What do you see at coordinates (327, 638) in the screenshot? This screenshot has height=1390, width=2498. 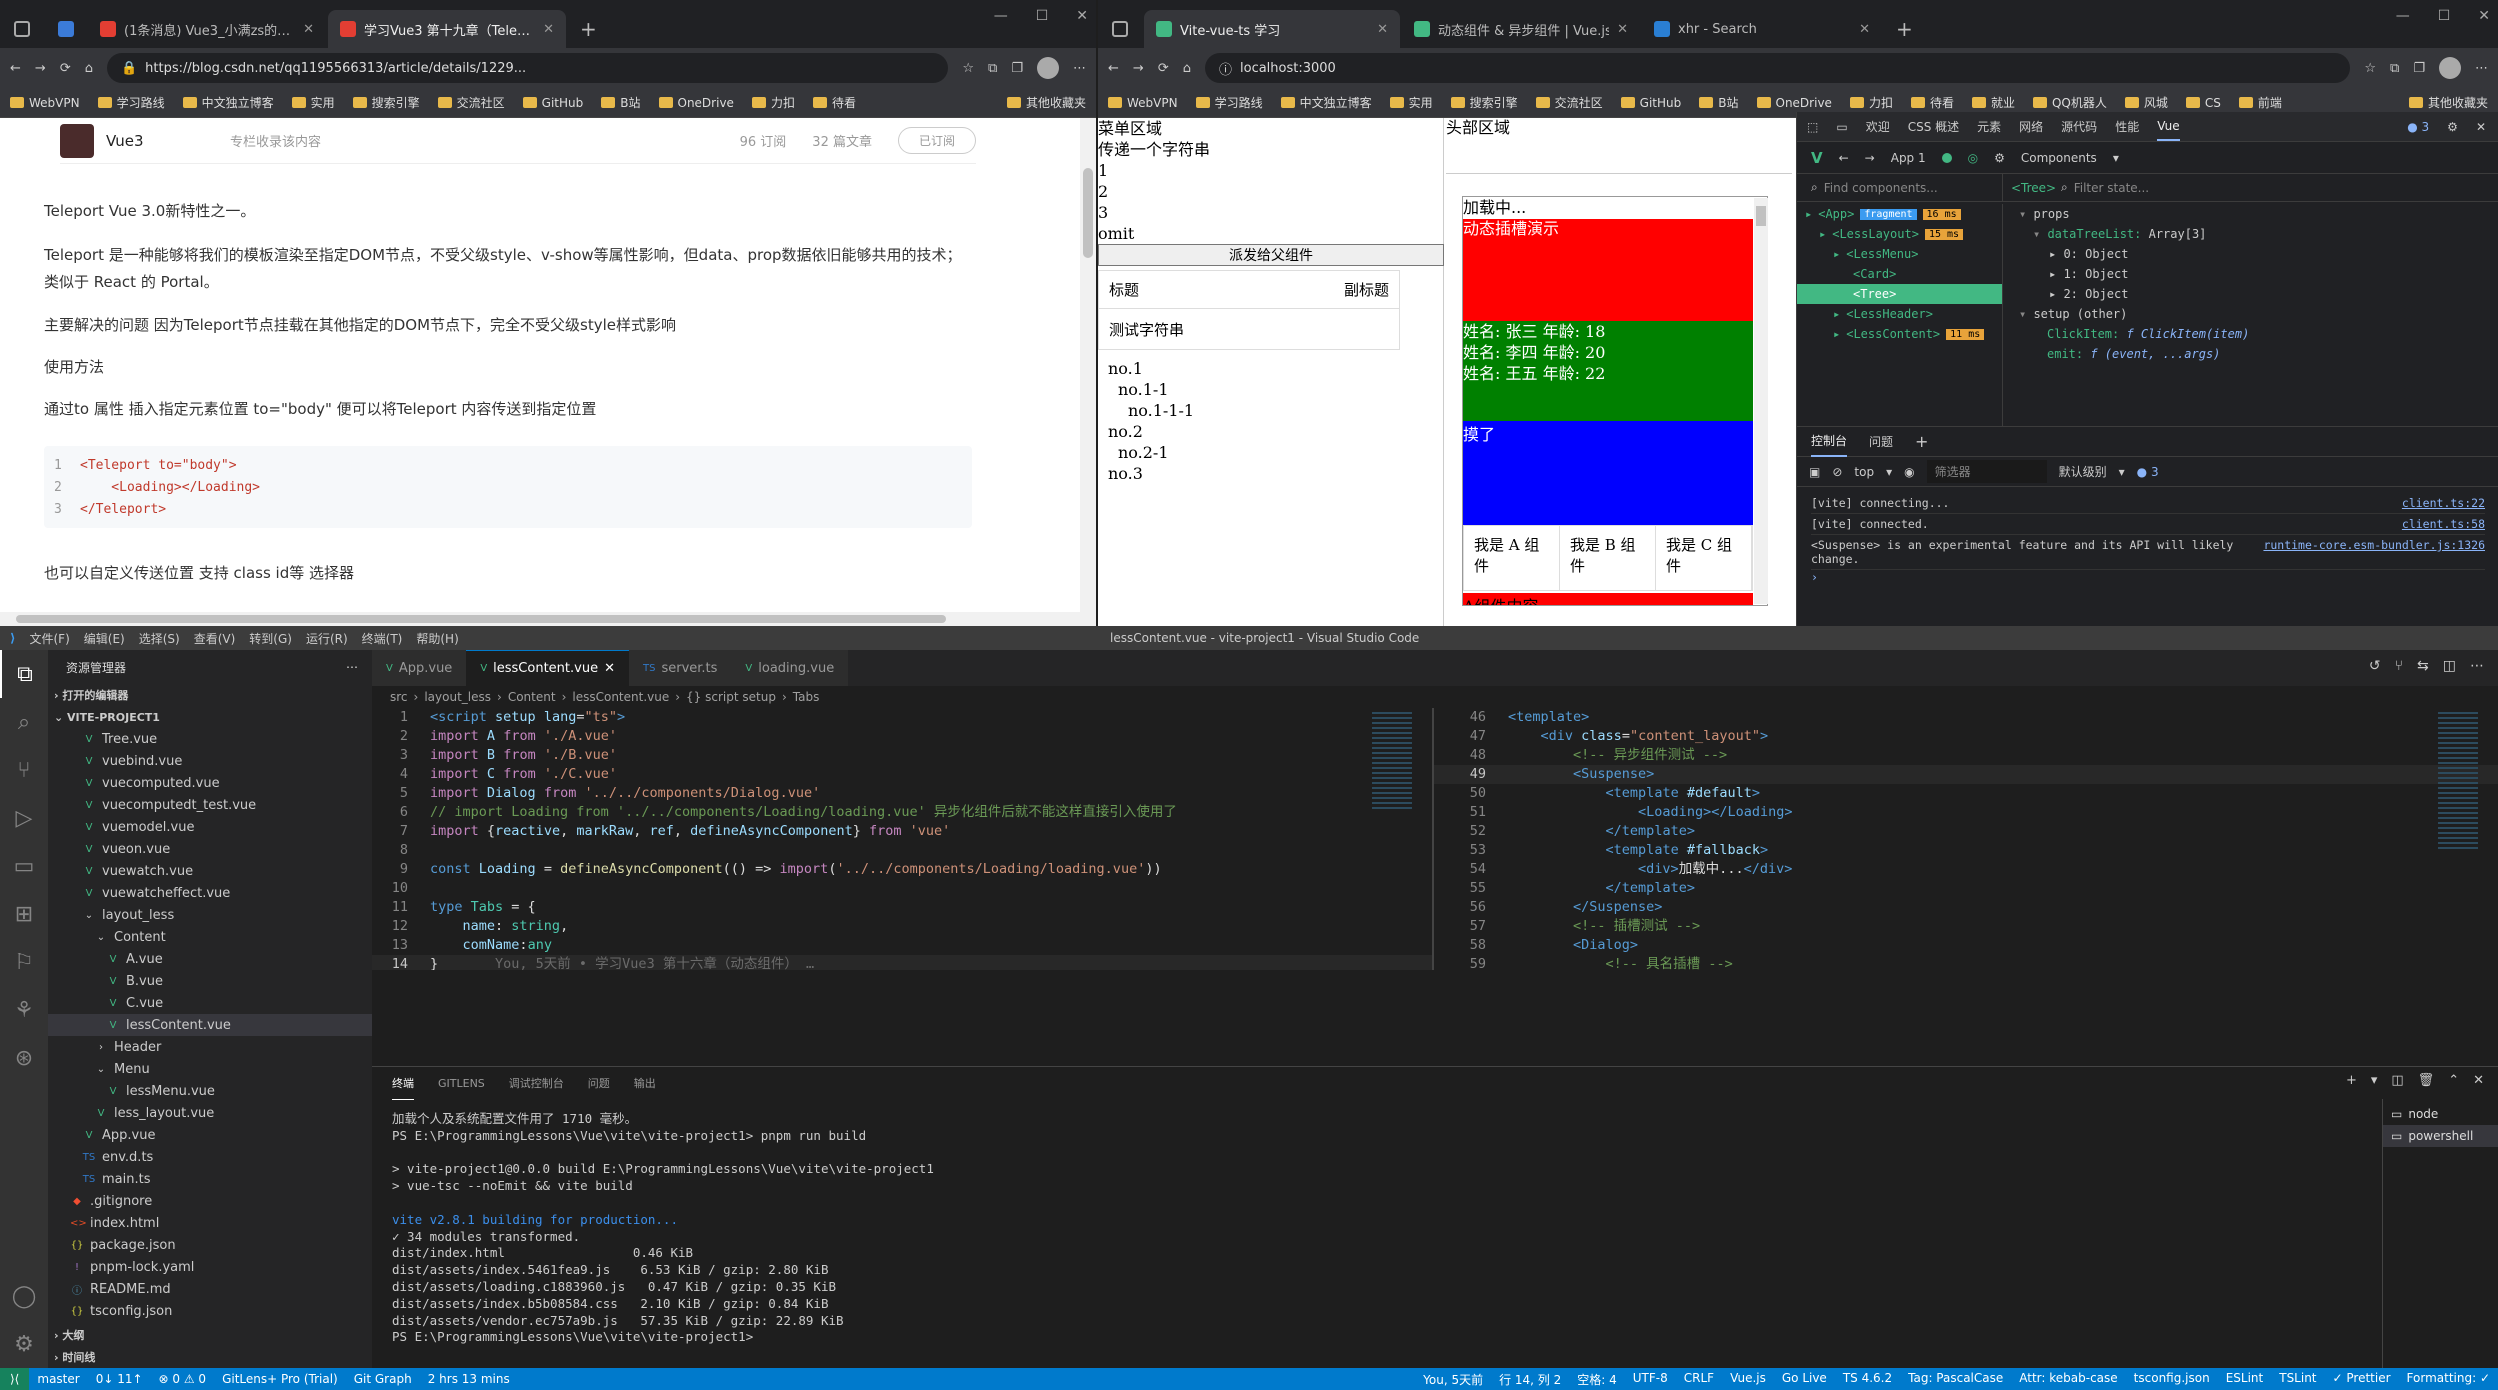 I see `menu-item: 运行(R)` at bounding box center [327, 638].